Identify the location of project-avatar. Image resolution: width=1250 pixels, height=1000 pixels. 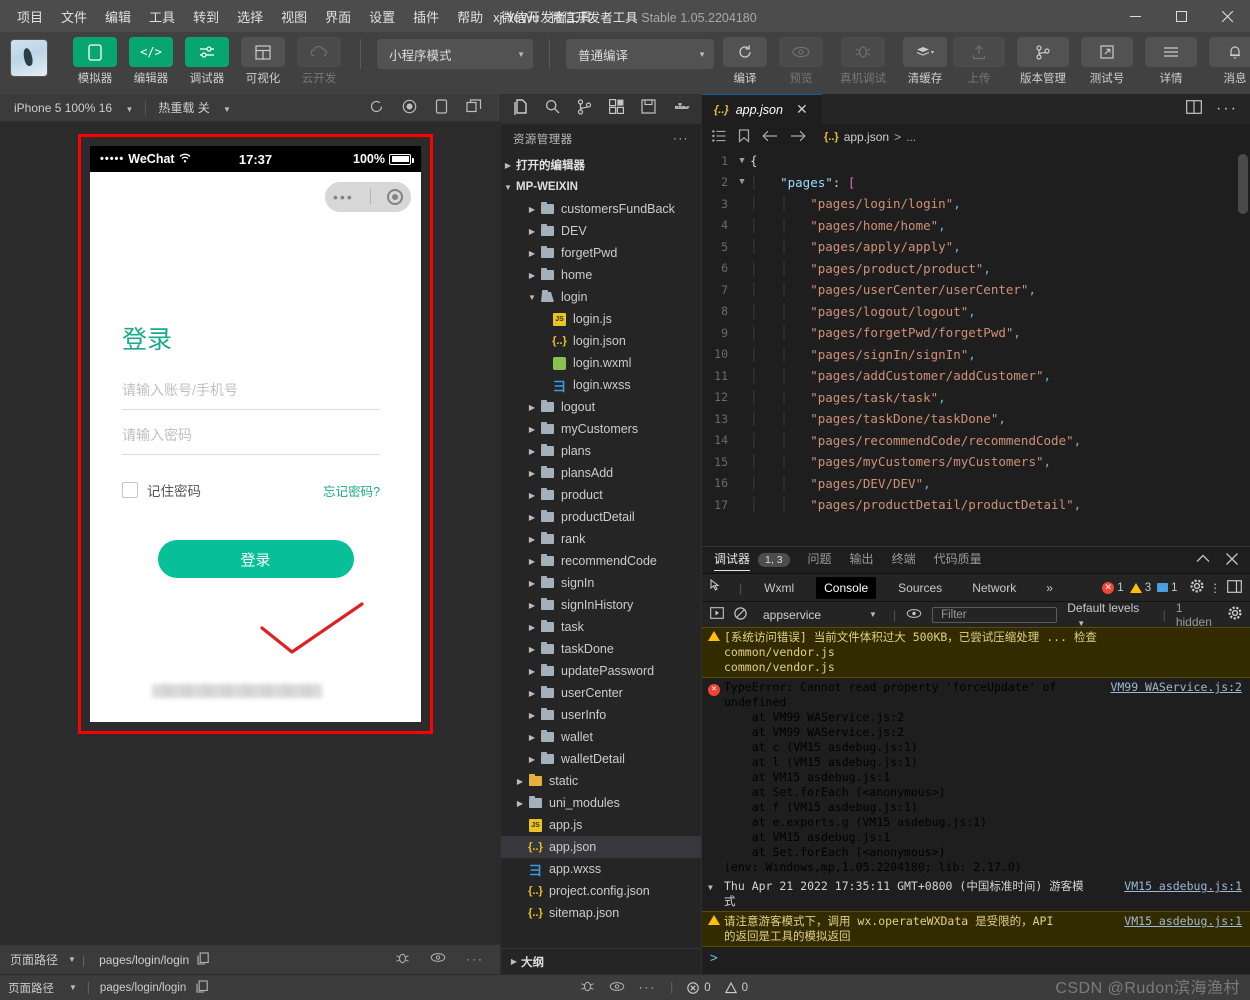
(29, 58).